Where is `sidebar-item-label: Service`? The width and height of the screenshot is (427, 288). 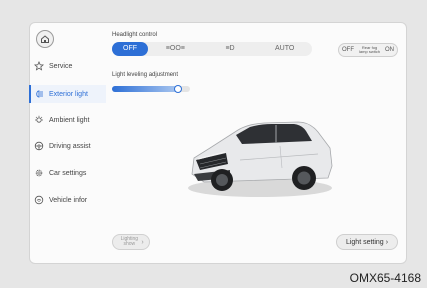
sidebar-item-label: Service is located at coordinates (61, 66).